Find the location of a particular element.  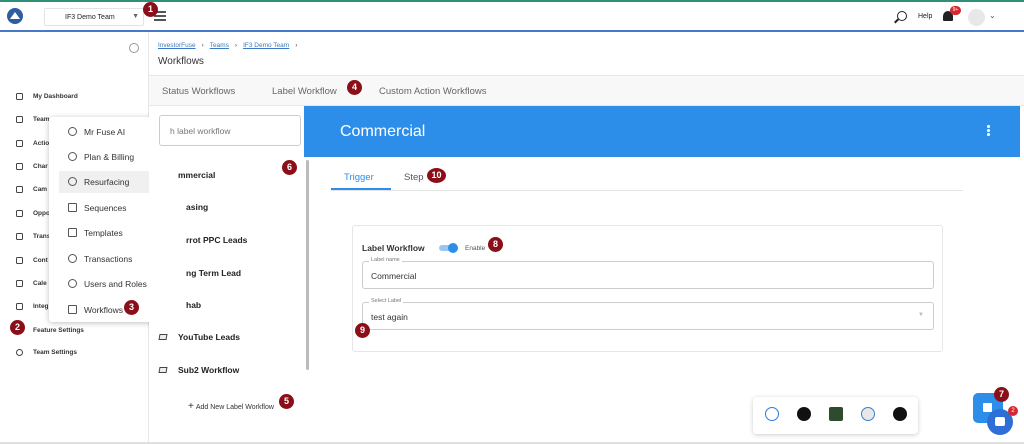

marker-1: 1 is located at coordinates (150, 9).